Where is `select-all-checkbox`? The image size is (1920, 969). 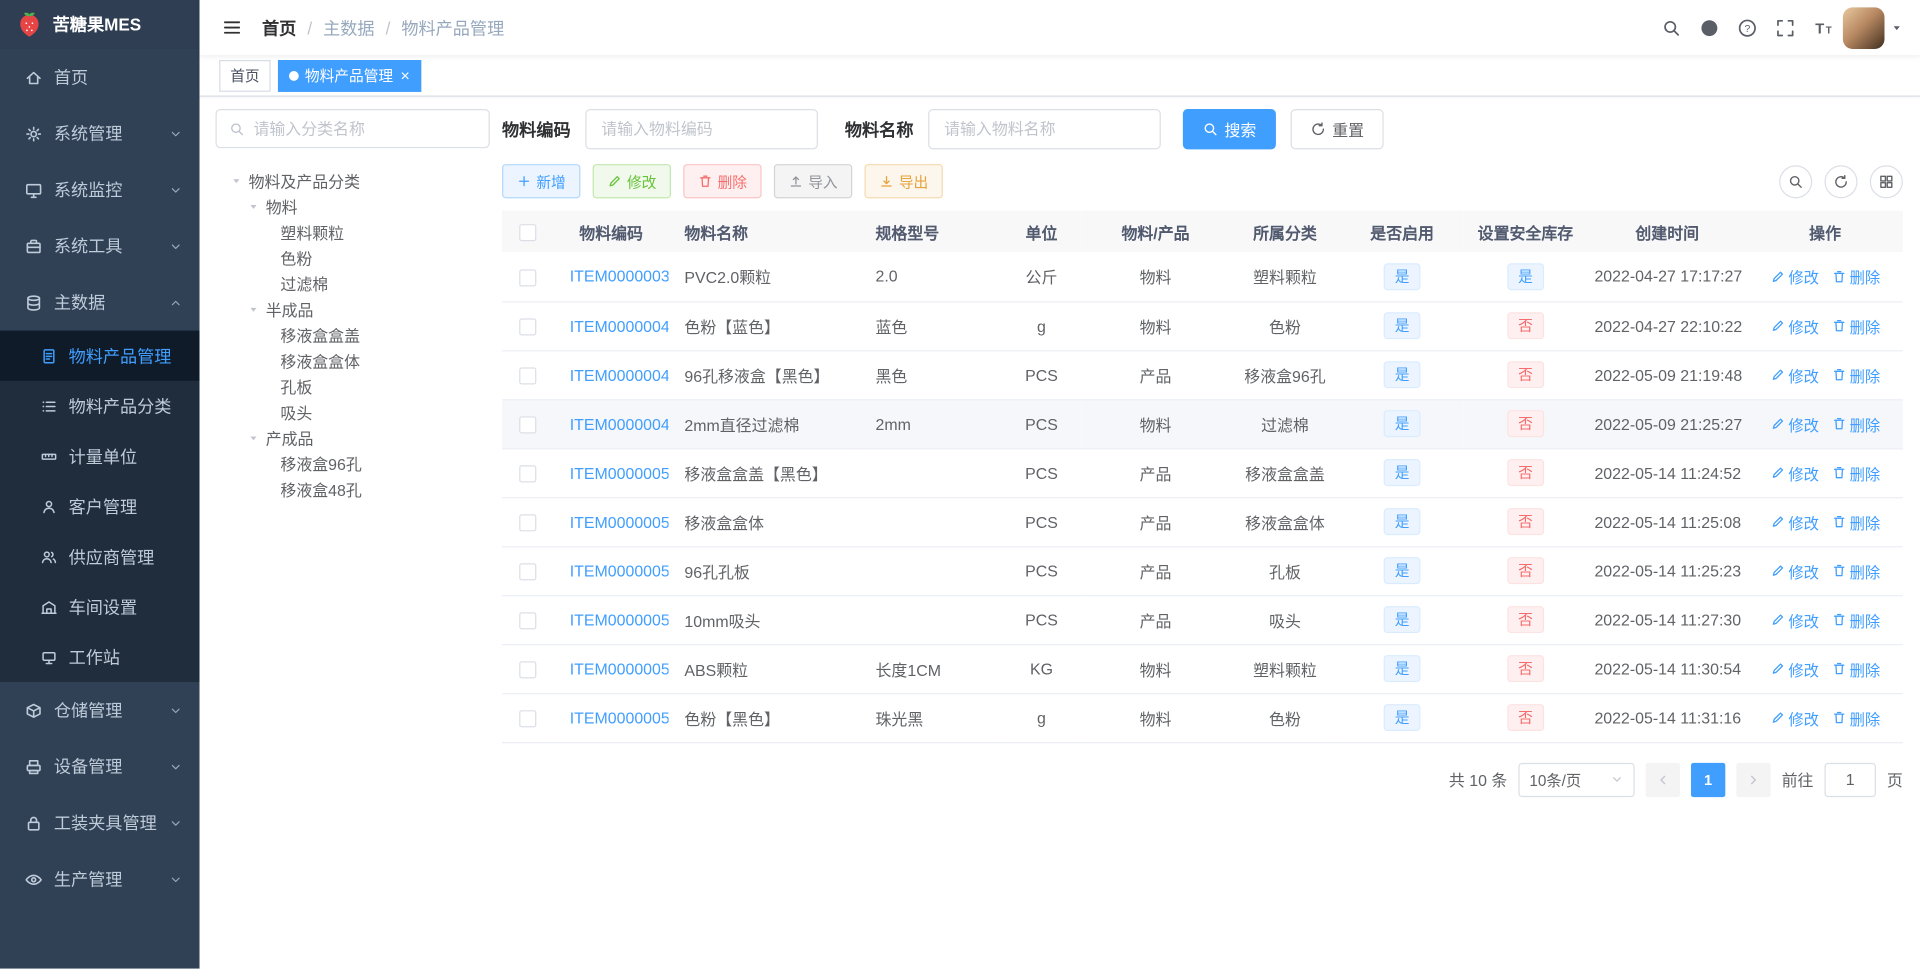
select-all-checkbox is located at coordinates (528, 232).